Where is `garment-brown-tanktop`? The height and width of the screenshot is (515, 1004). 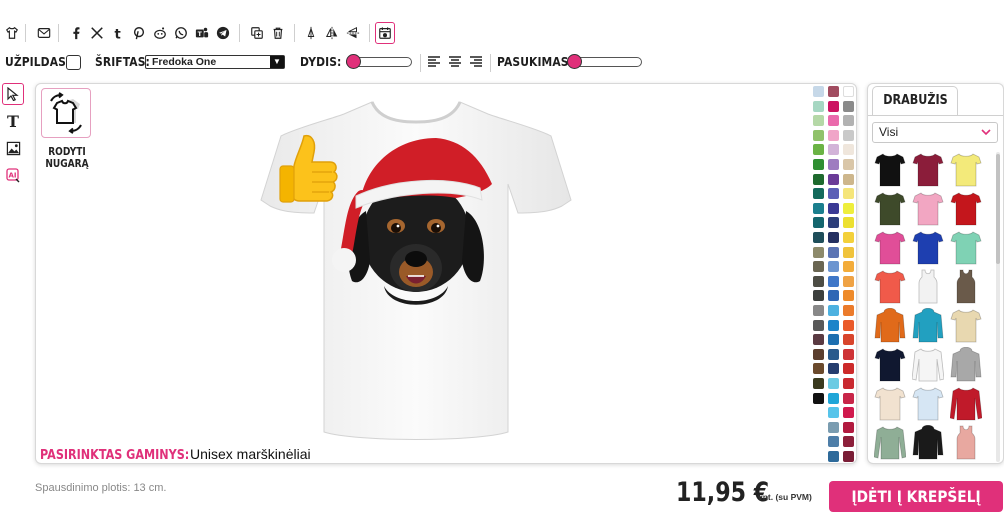
garment-brown-tanktop is located at coordinates (966, 287).